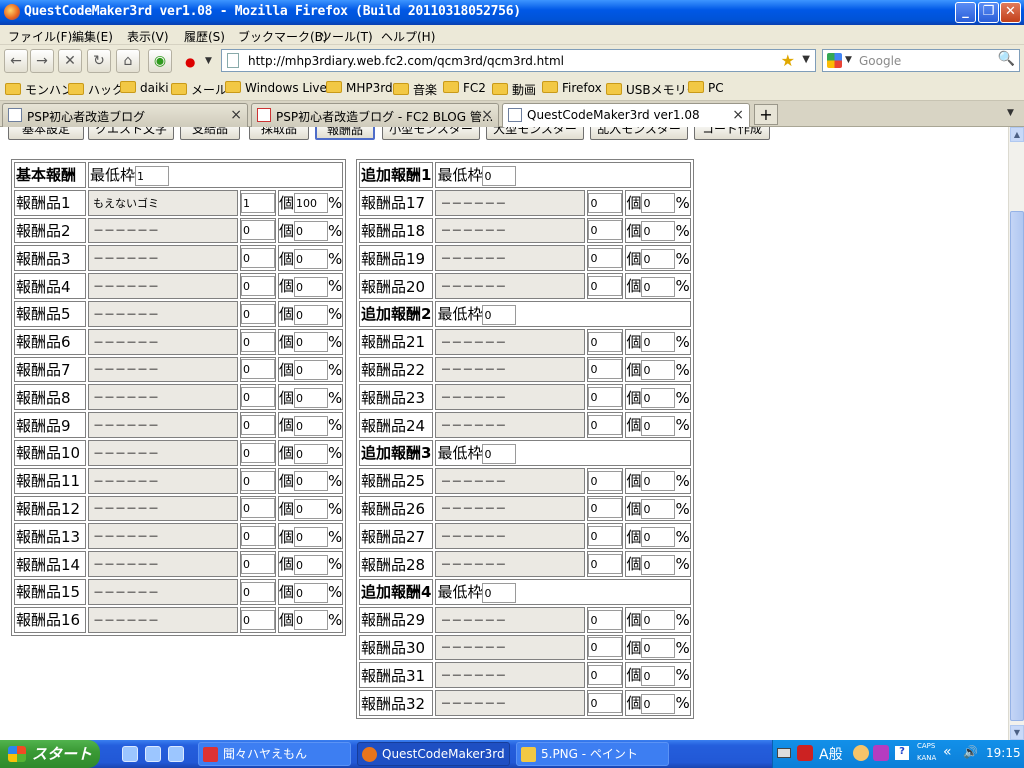 The width and height of the screenshot is (1024, 768). I want to click on tab-button-rewards: 報酬品, so click(345, 133).